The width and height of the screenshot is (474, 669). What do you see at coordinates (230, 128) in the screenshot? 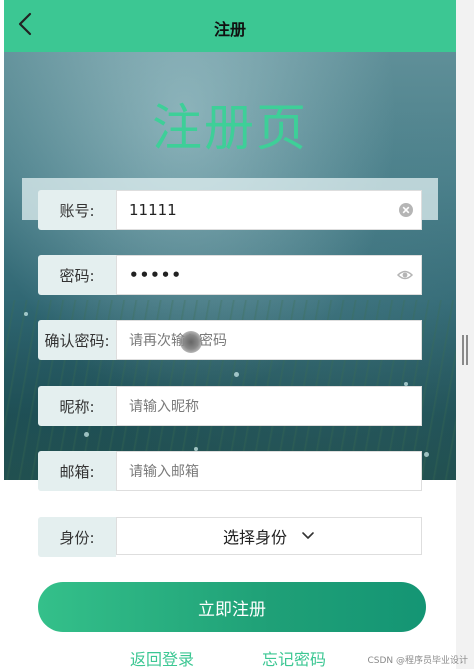
I see `page-title: 注册页` at bounding box center [230, 128].